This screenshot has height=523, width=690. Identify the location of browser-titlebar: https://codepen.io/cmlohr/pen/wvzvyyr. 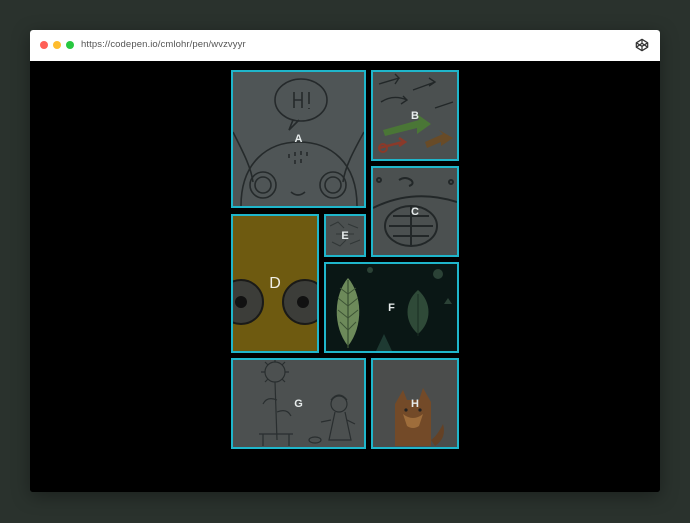
(345, 46).